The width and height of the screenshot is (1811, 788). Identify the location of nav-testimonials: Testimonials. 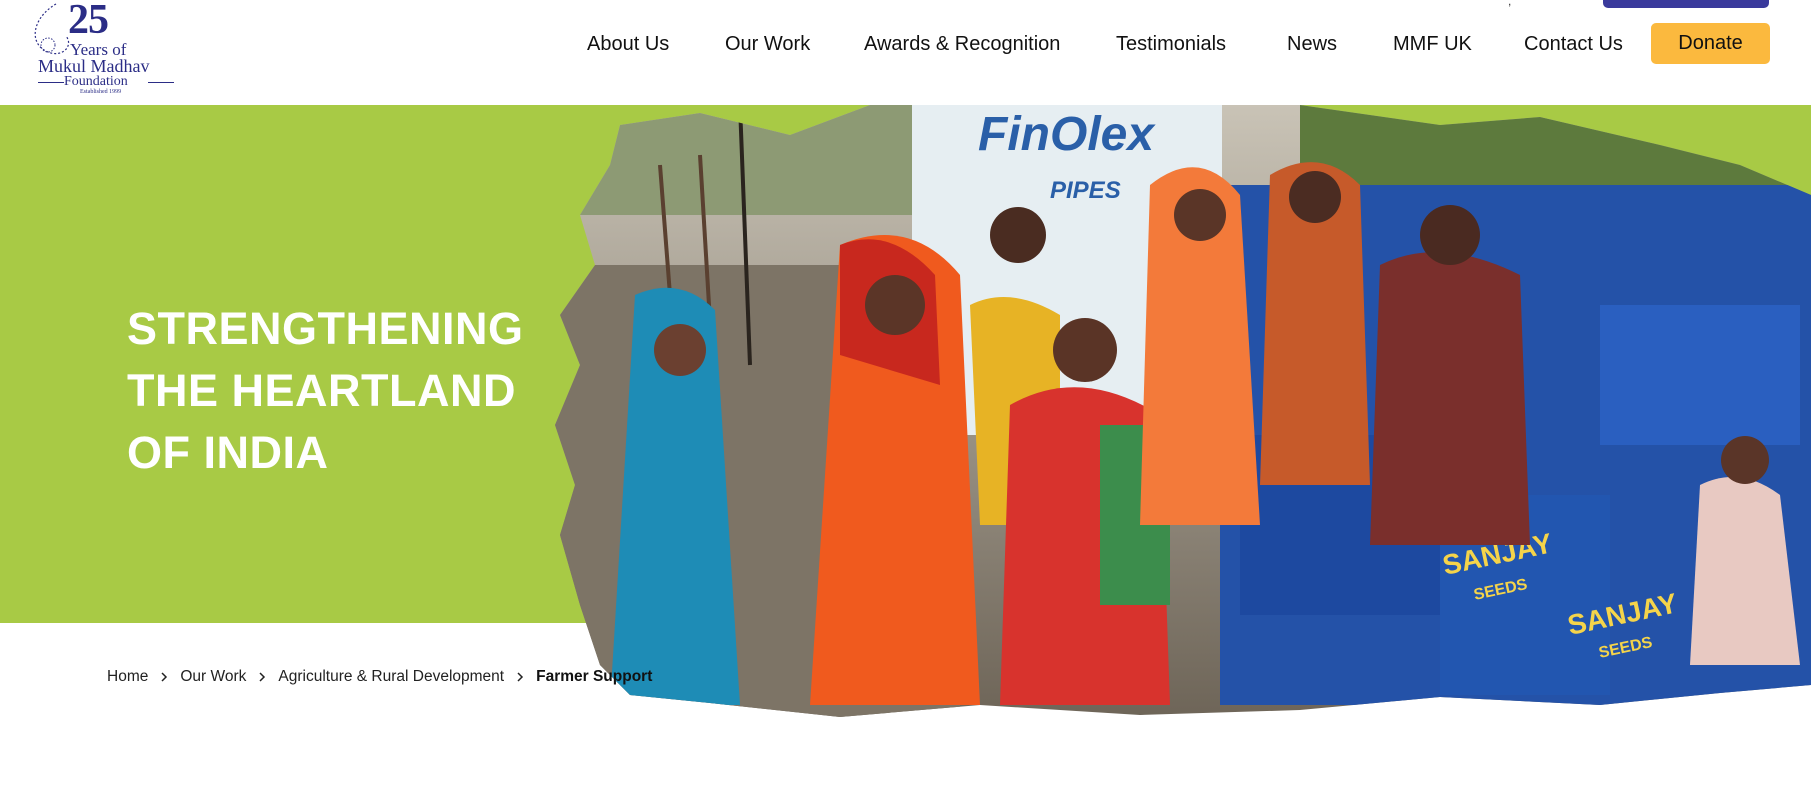
(1171, 44).